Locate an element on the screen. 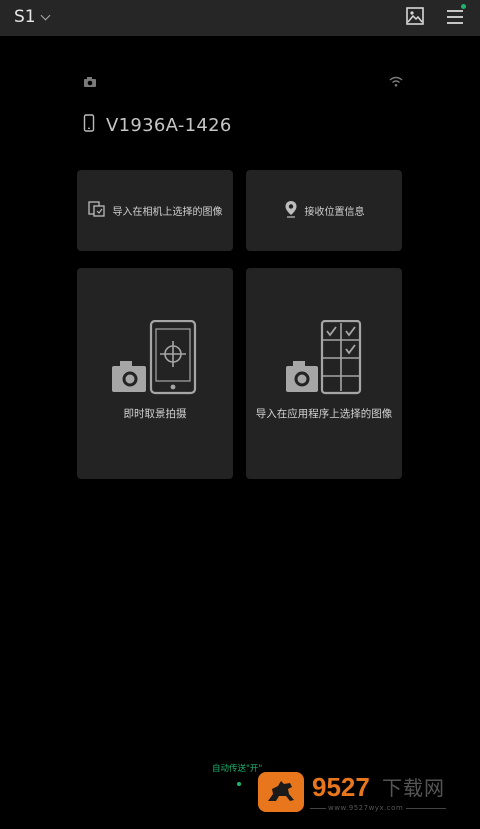  watermark: 9527 下载网 www.9527wyx.com is located at coordinates (358, 793).